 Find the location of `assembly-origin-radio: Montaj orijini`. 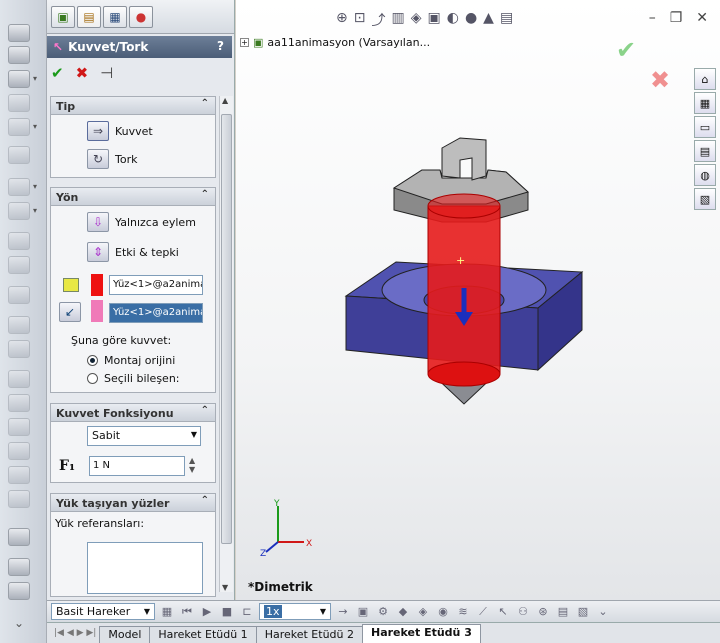

assembly-origin-radio: Montaj orijini is located at coordinates (131, 360).